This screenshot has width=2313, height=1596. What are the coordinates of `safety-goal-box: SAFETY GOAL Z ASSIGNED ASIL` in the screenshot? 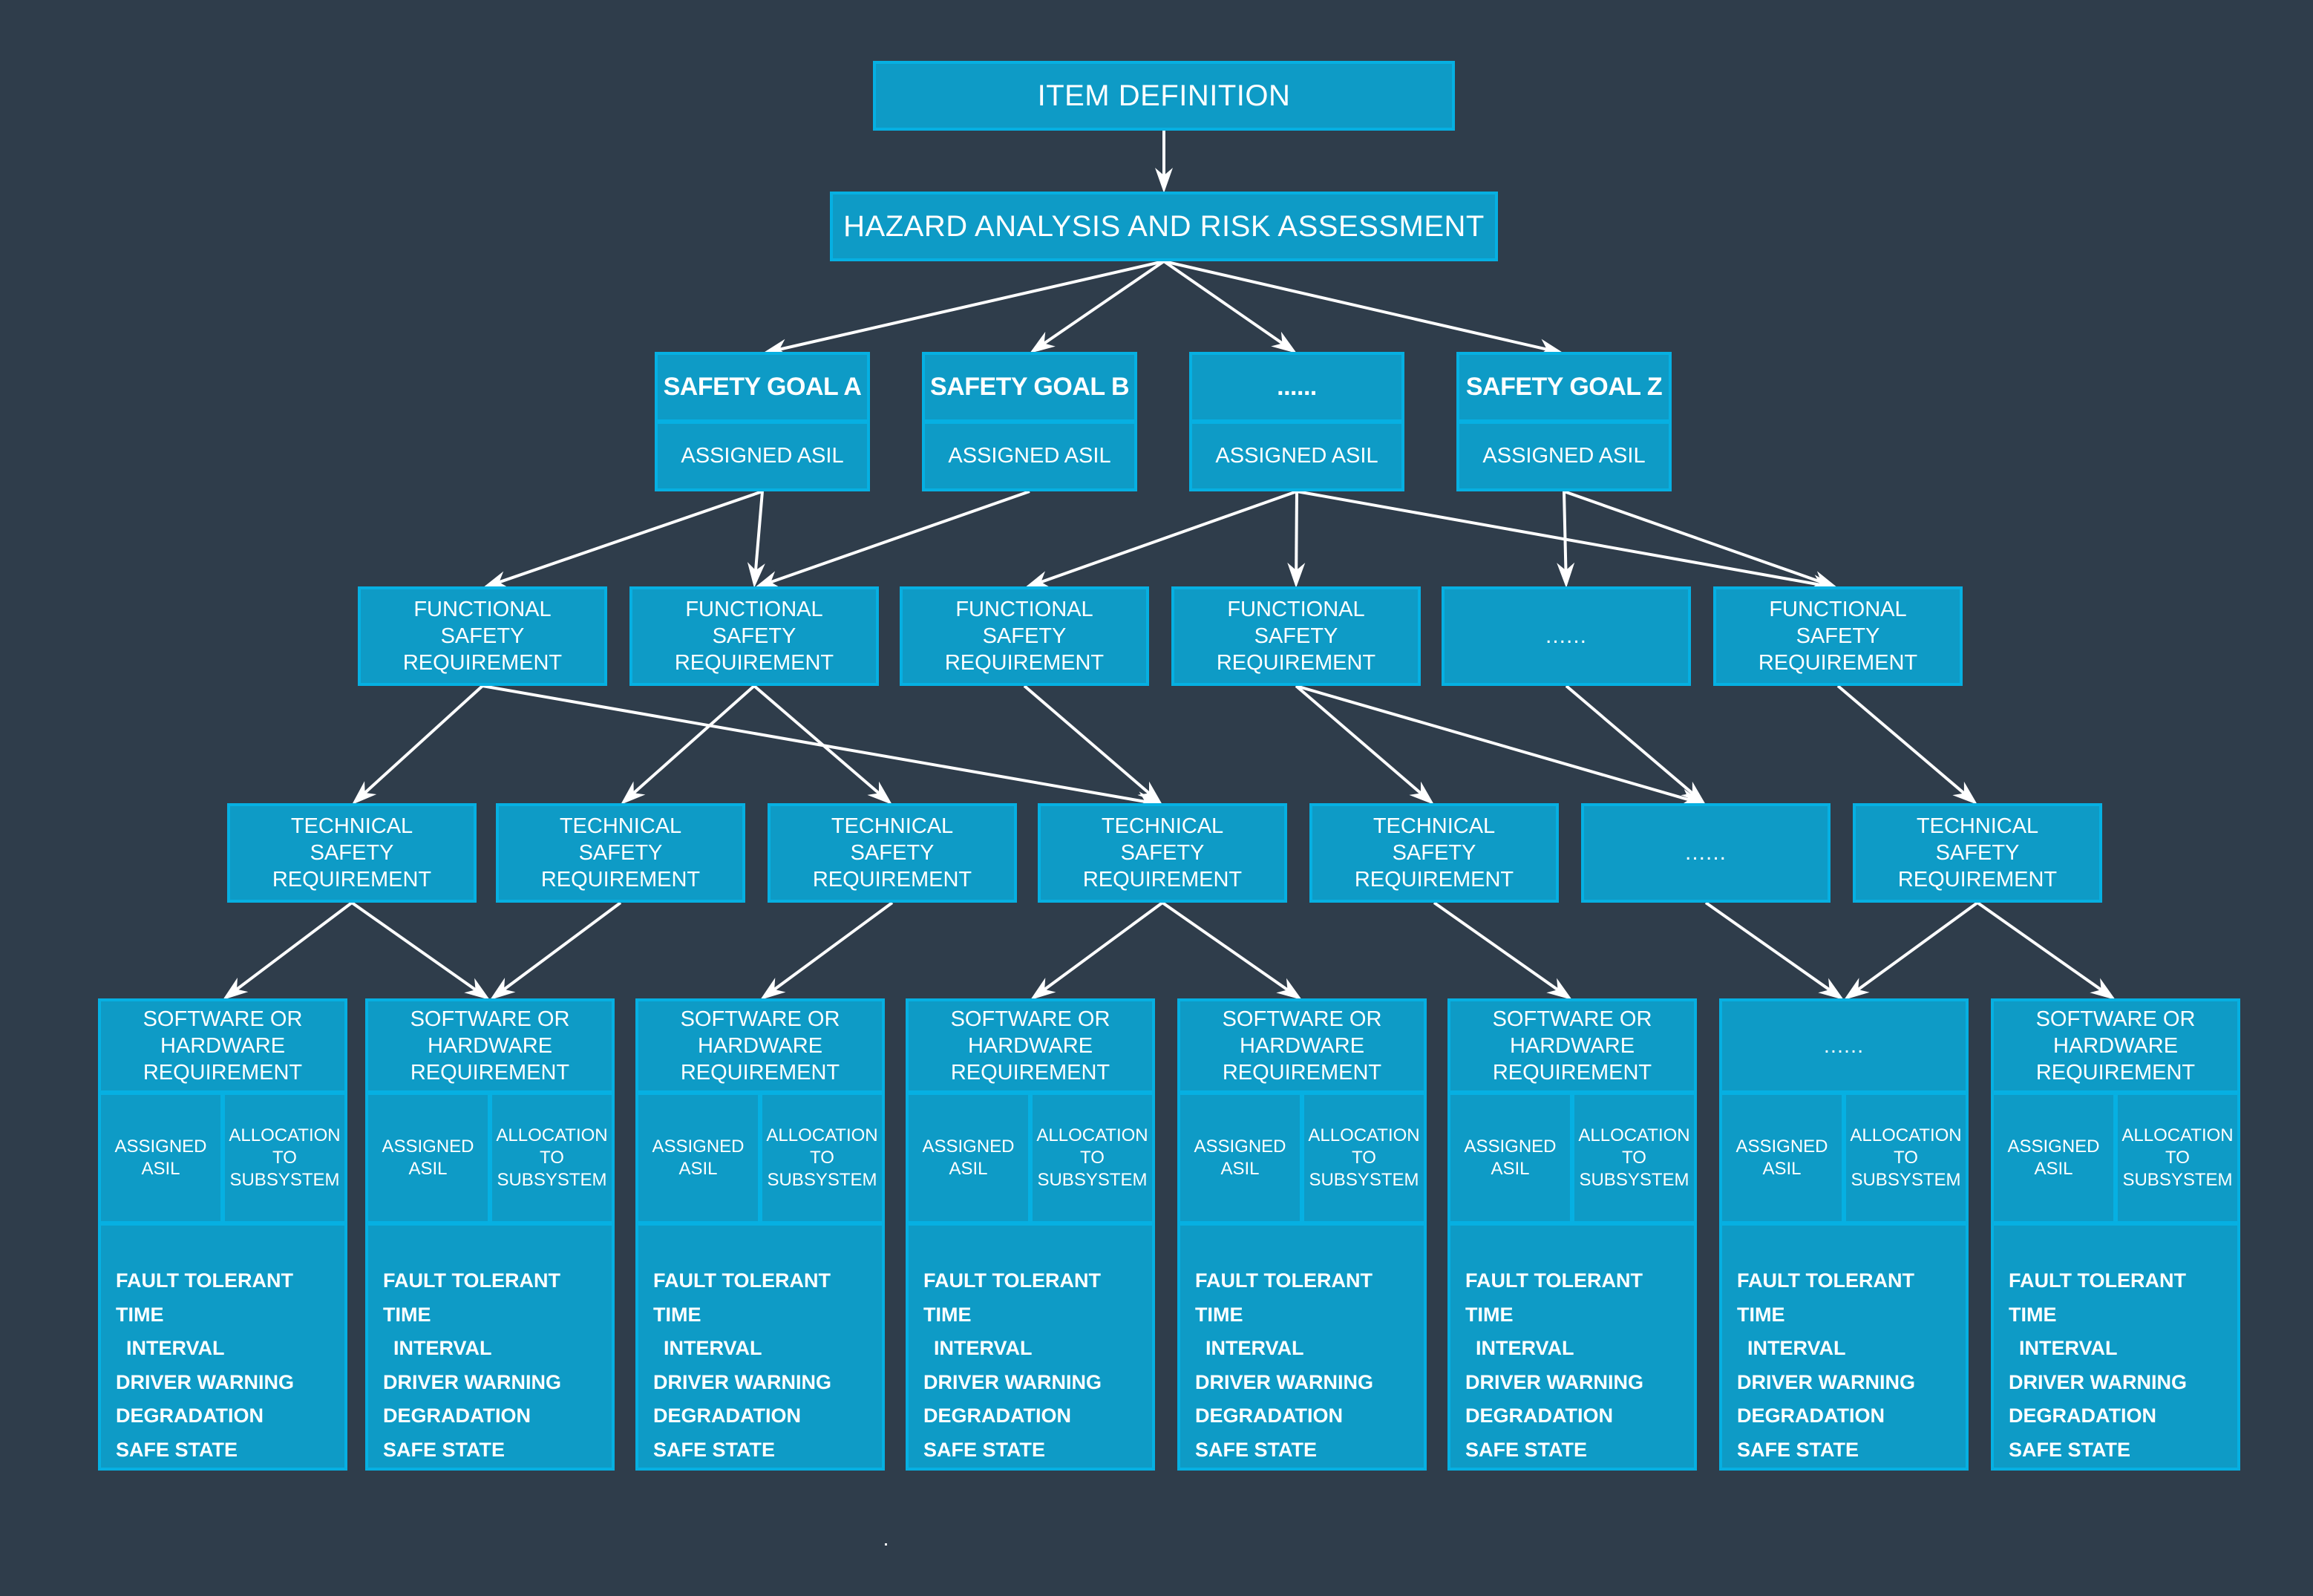 It's located at (1564, 422).